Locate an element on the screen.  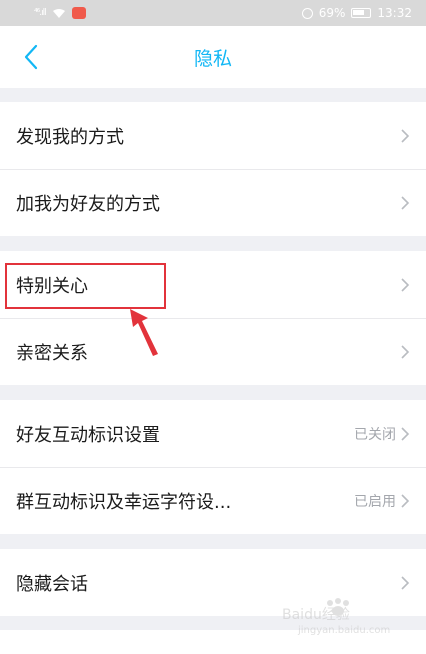
arrow-annotation-icon is located at coordinates (144, 332).